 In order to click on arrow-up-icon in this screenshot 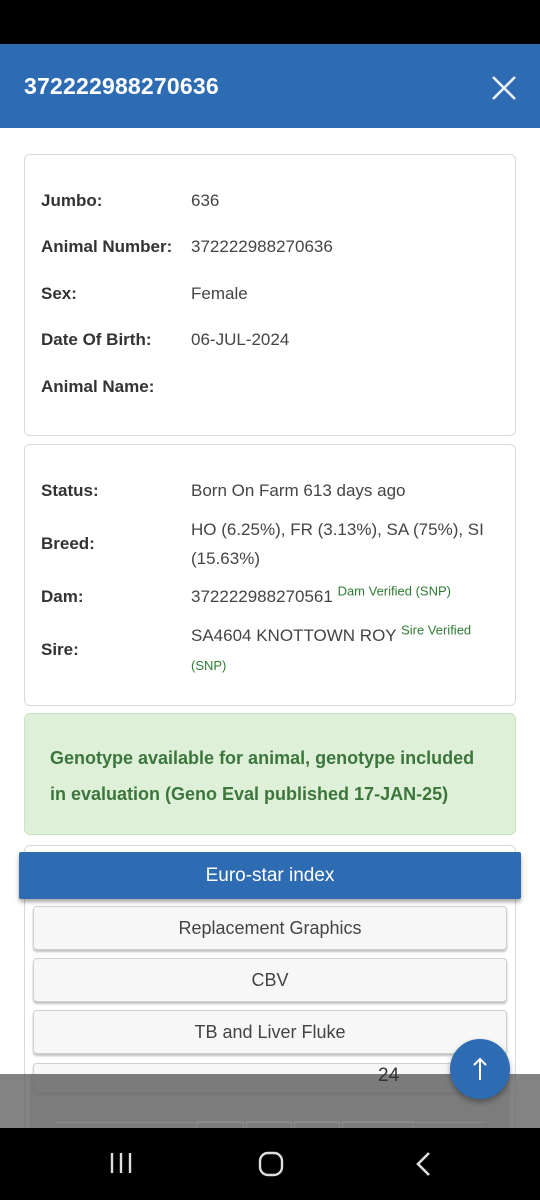, I will do `click(480, 1068)`.